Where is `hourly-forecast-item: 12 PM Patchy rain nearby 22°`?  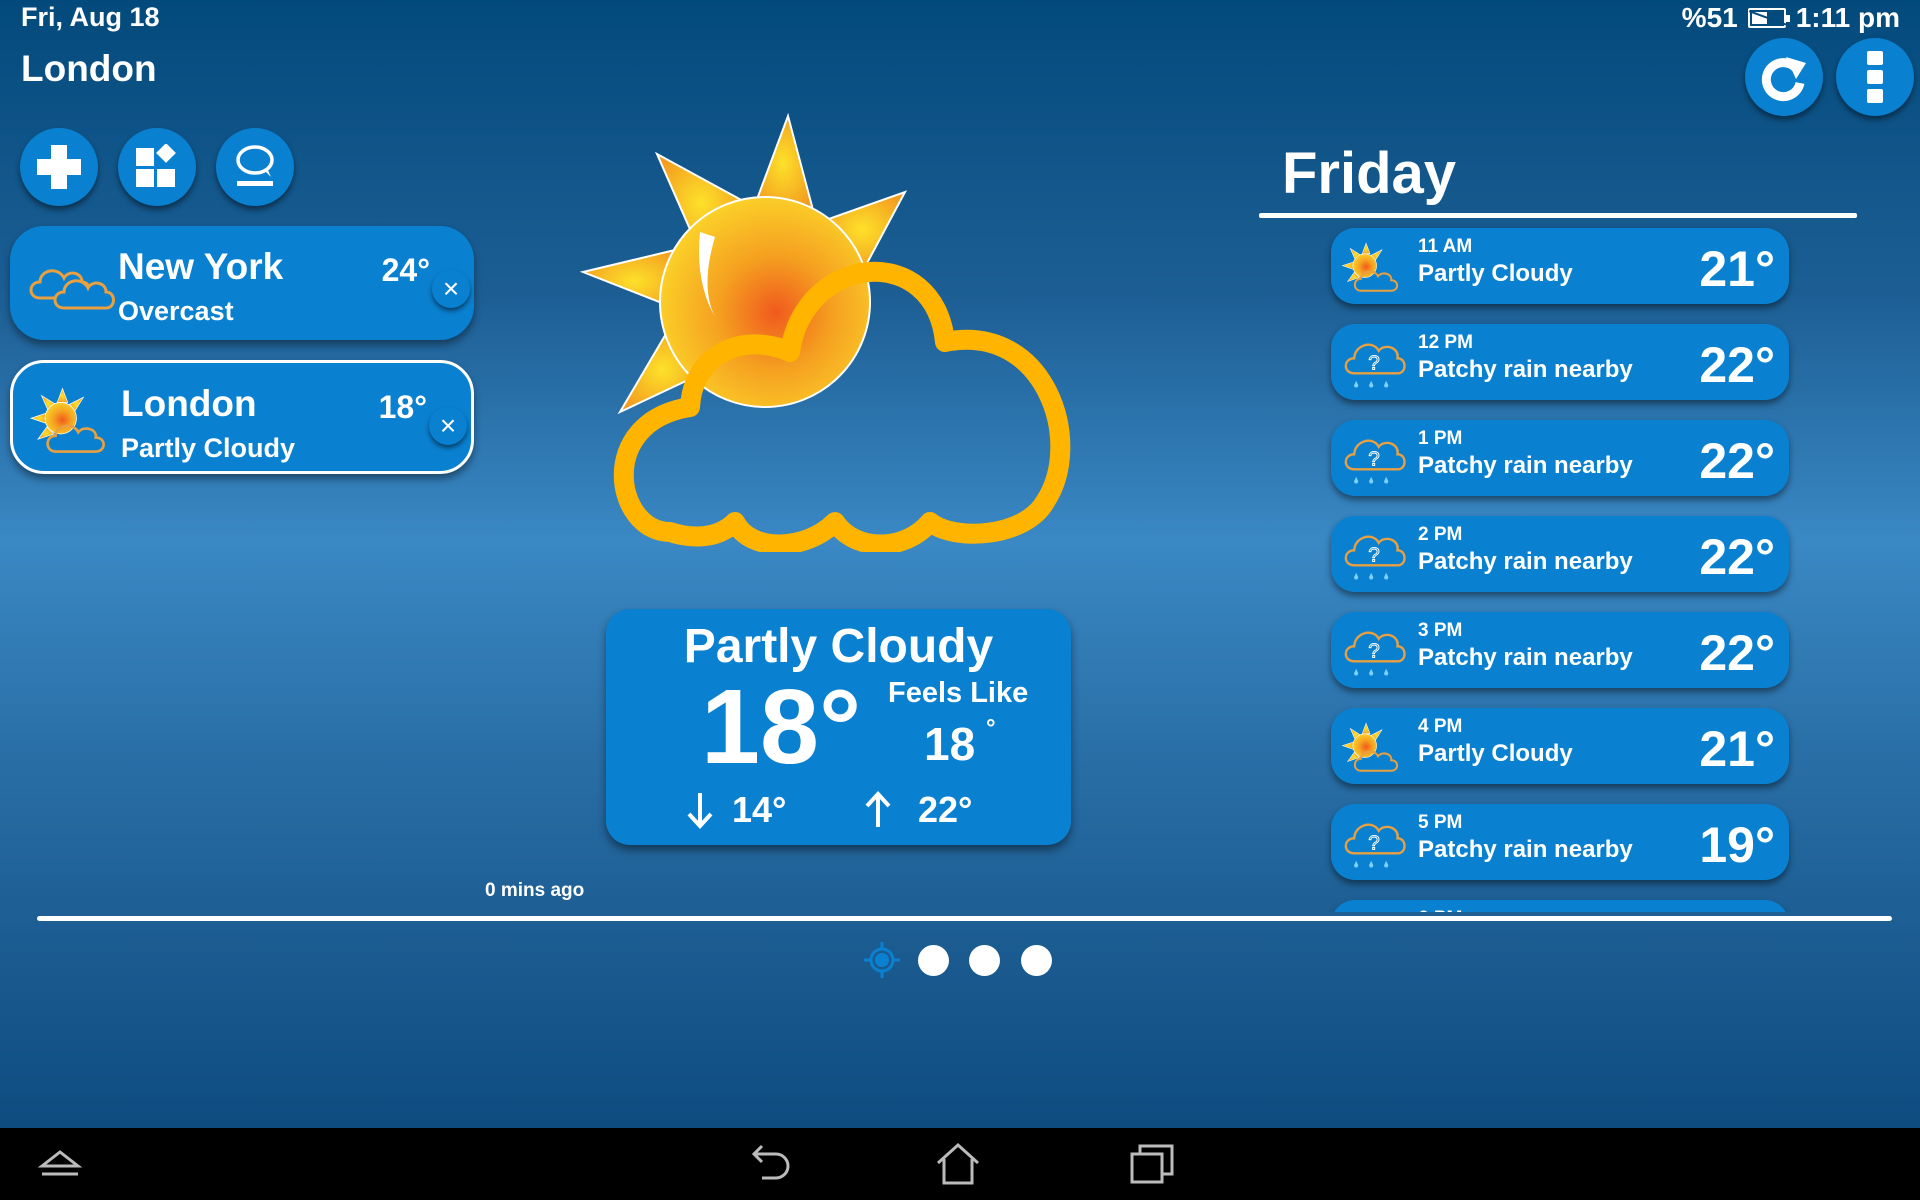
hourly-forecast-item: 12 PM Patchy rain nearby 22° is located at coordinates (1560, 362).